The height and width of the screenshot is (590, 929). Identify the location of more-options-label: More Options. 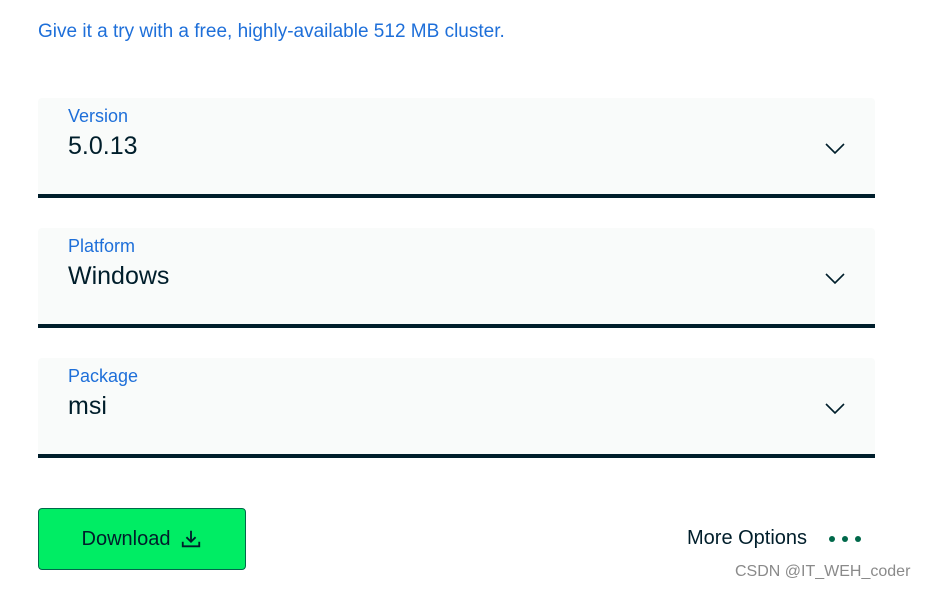
(747, 538).